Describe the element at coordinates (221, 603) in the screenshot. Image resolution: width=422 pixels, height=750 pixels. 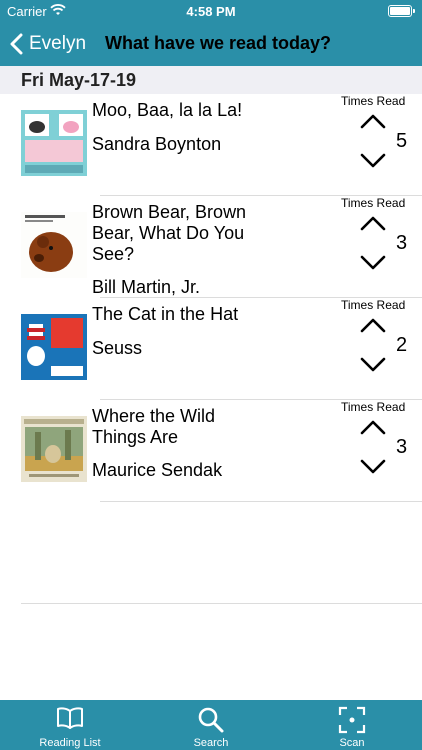
I see `empty-row-separator` at that location.